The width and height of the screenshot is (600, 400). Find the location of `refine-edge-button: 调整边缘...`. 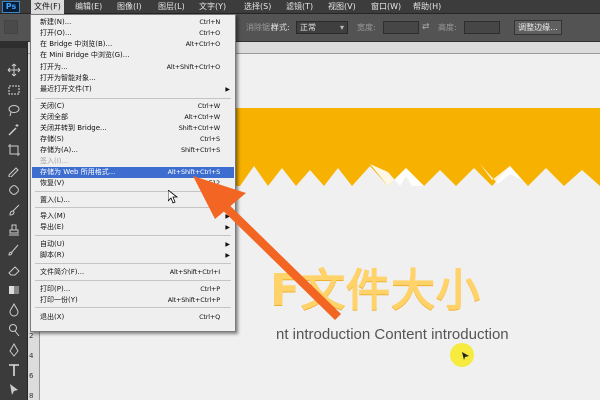

refine-edge-button: 调整边缘... is located at coordinates (538, 27).